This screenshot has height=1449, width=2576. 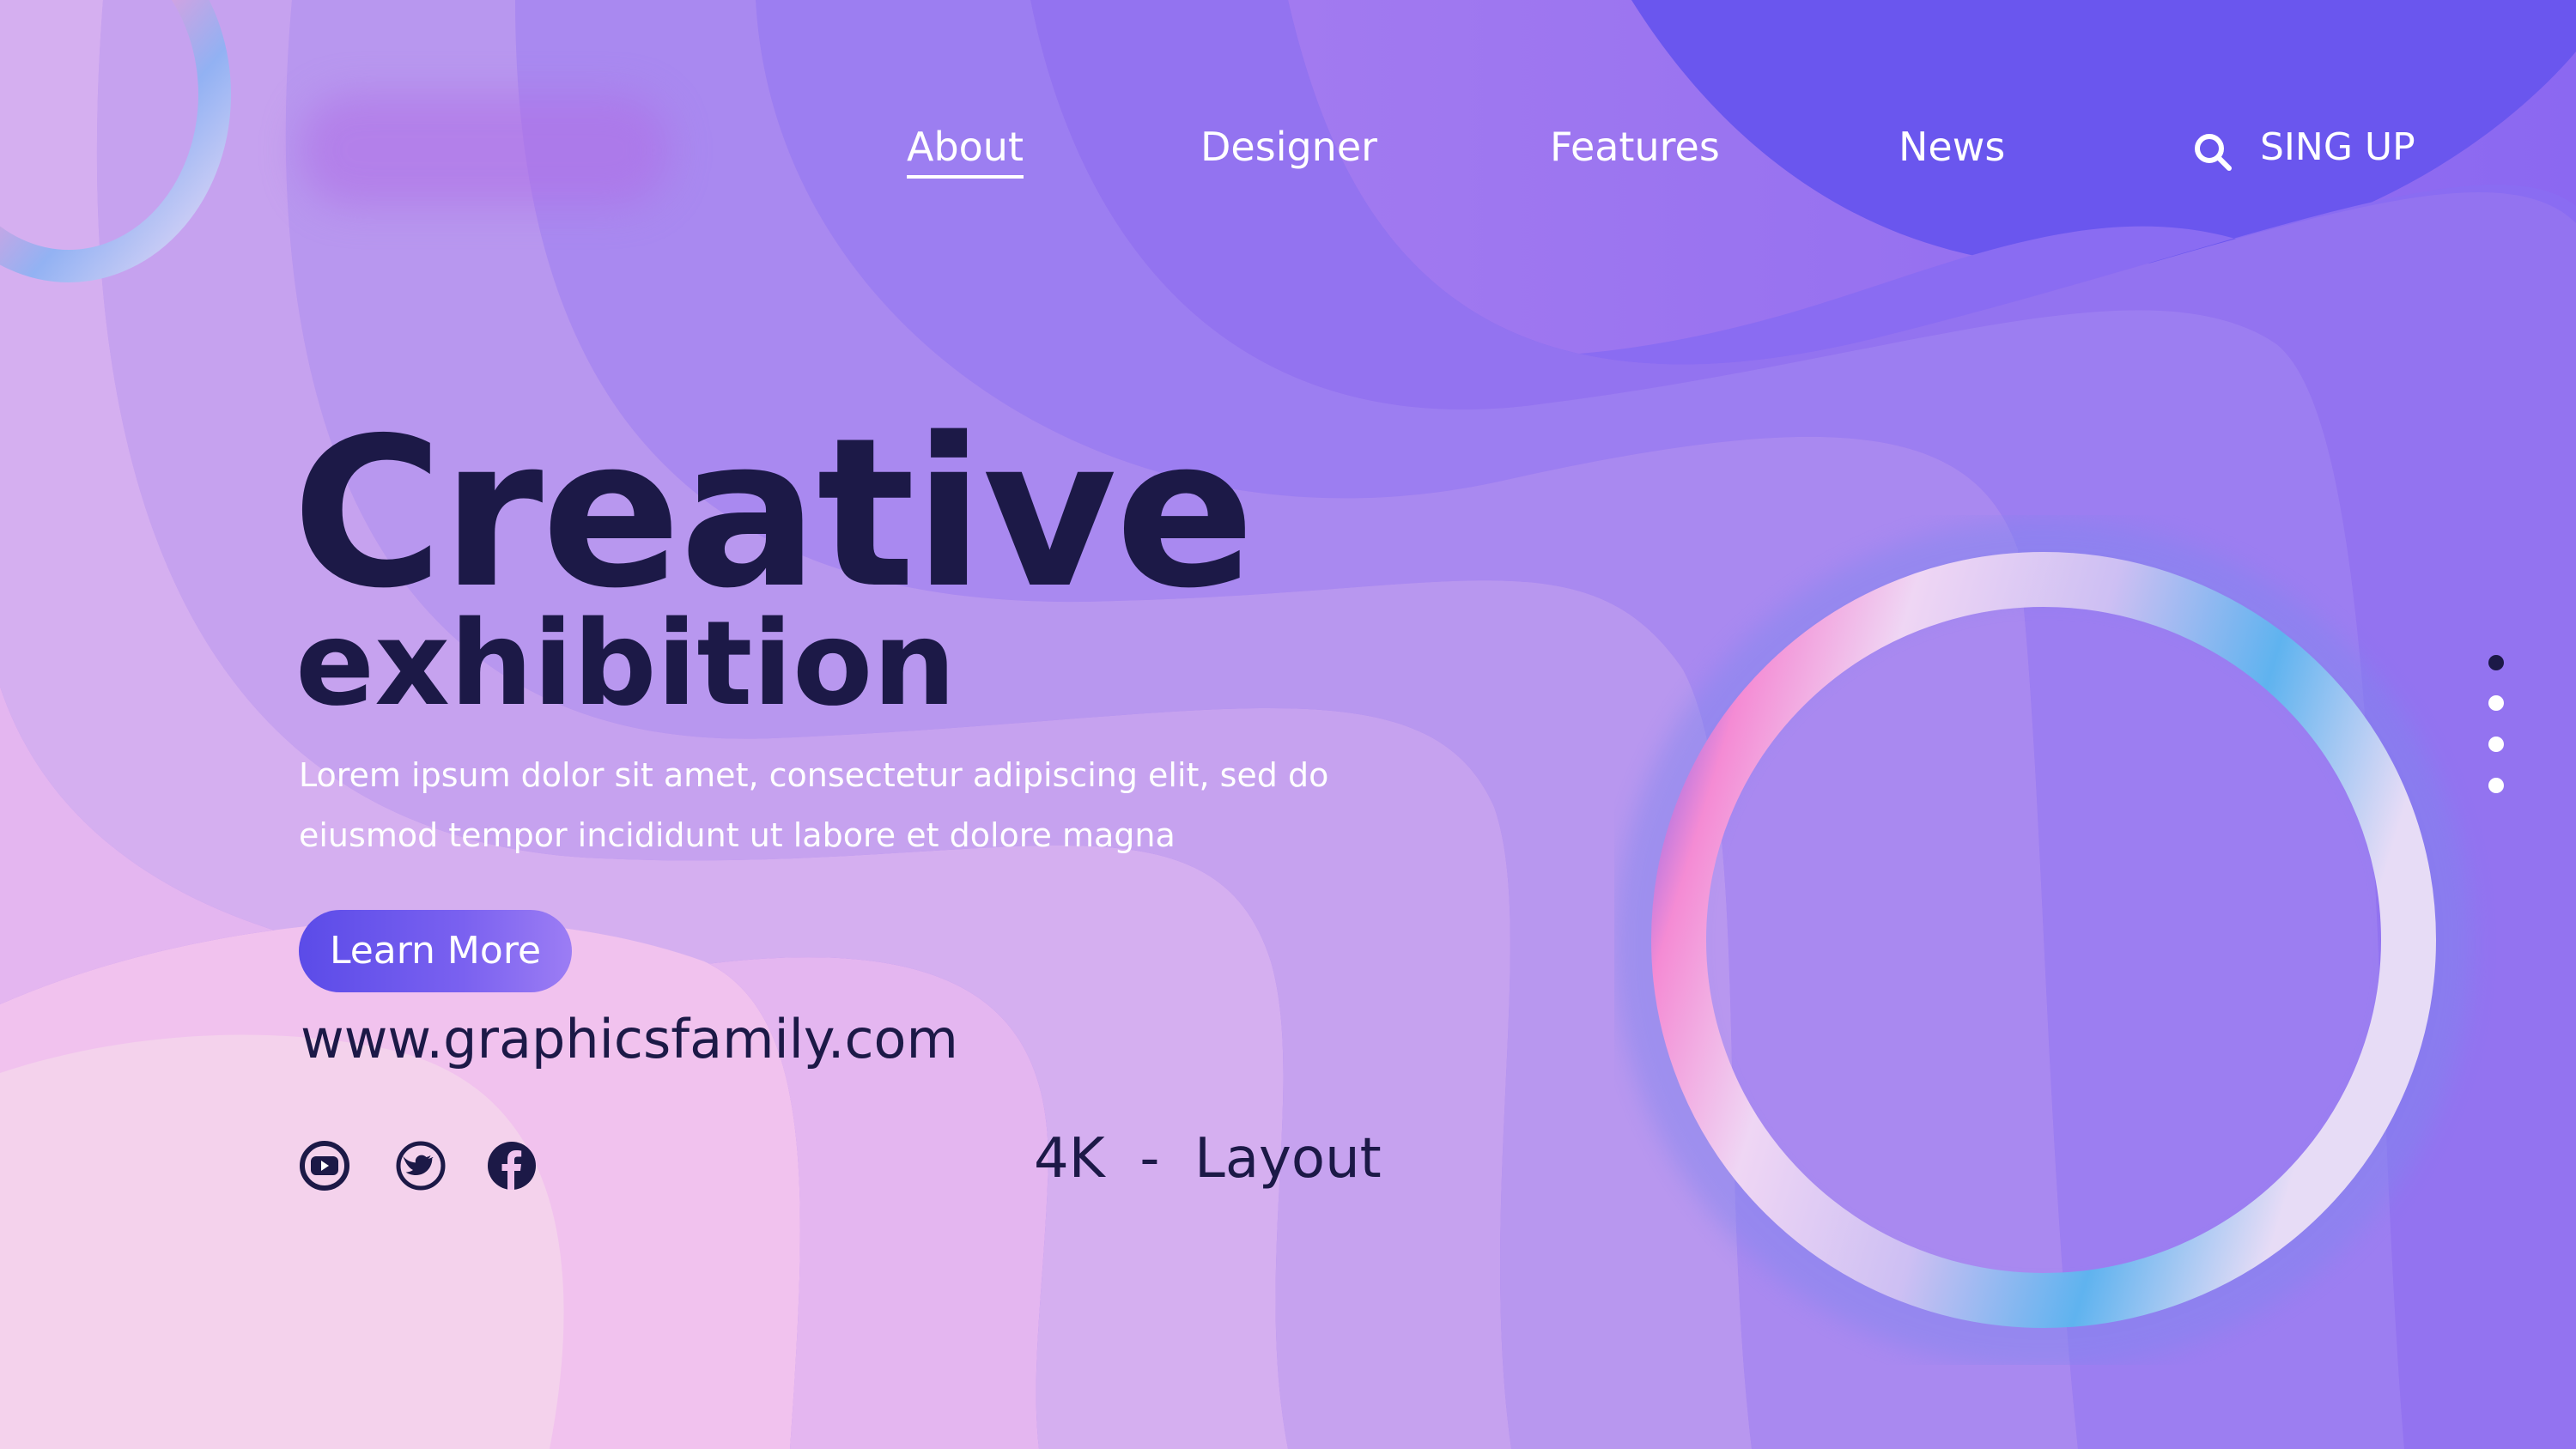 What do you see at coordinates (1952, 147) in the screenshot?
I see `nav-link-news: News` at bounding box center [1952, 147].